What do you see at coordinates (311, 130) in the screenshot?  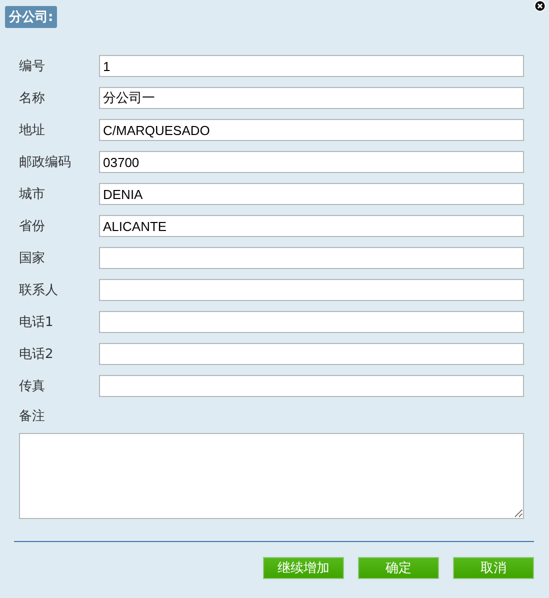 I see `input-field: C/MARQUESADO` at bounding box center [311, 130].